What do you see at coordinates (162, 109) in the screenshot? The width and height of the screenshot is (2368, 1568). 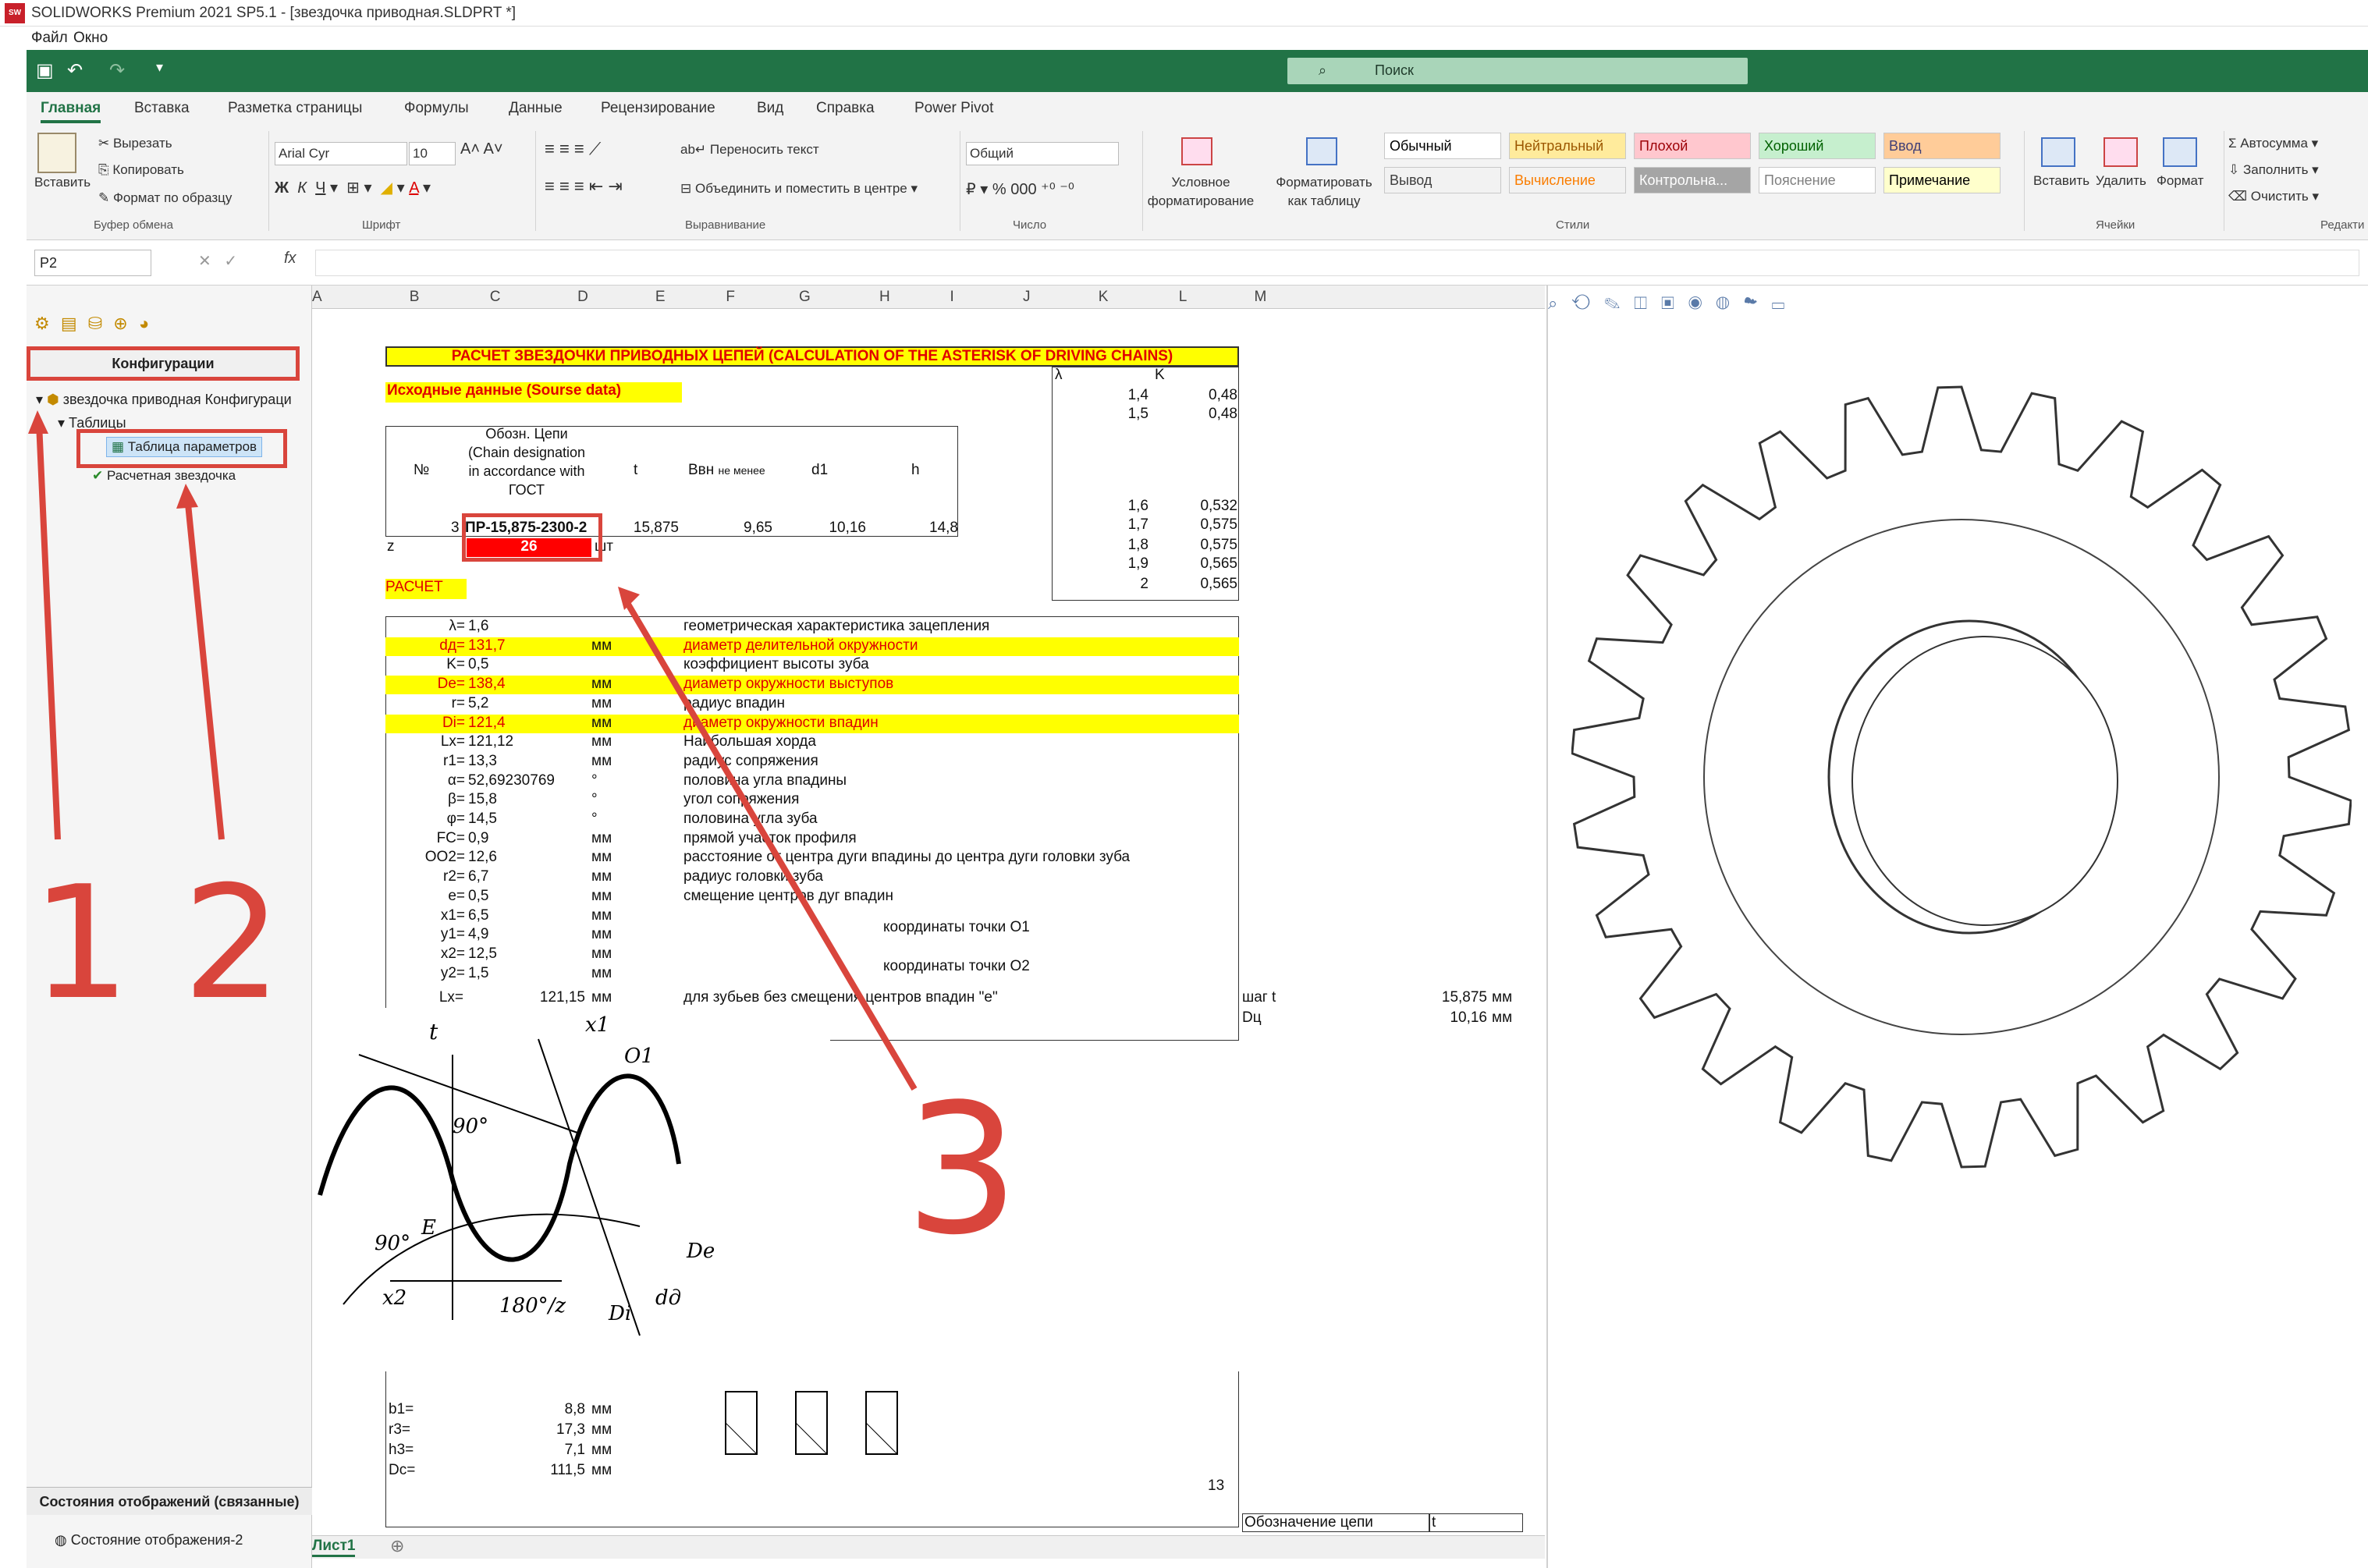 I see `tab-insert: Вставка` at bounding box center [162, 109].